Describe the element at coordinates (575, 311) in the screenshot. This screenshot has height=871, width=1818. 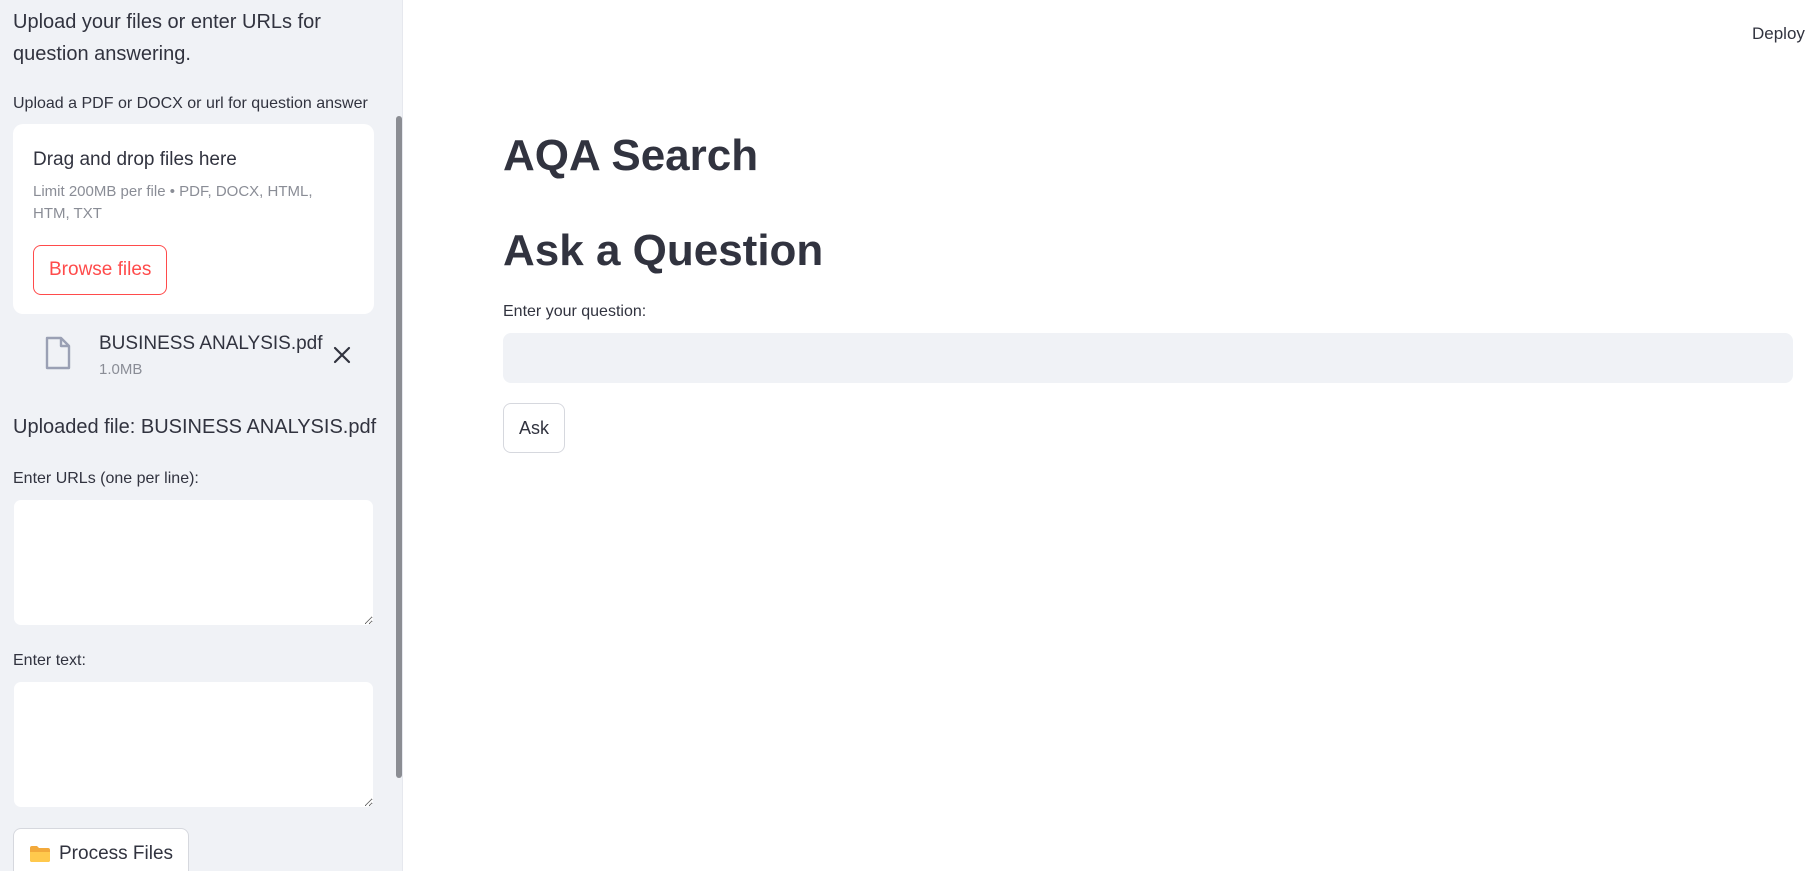
I see `question-field-label: Enter your question:` at that location.